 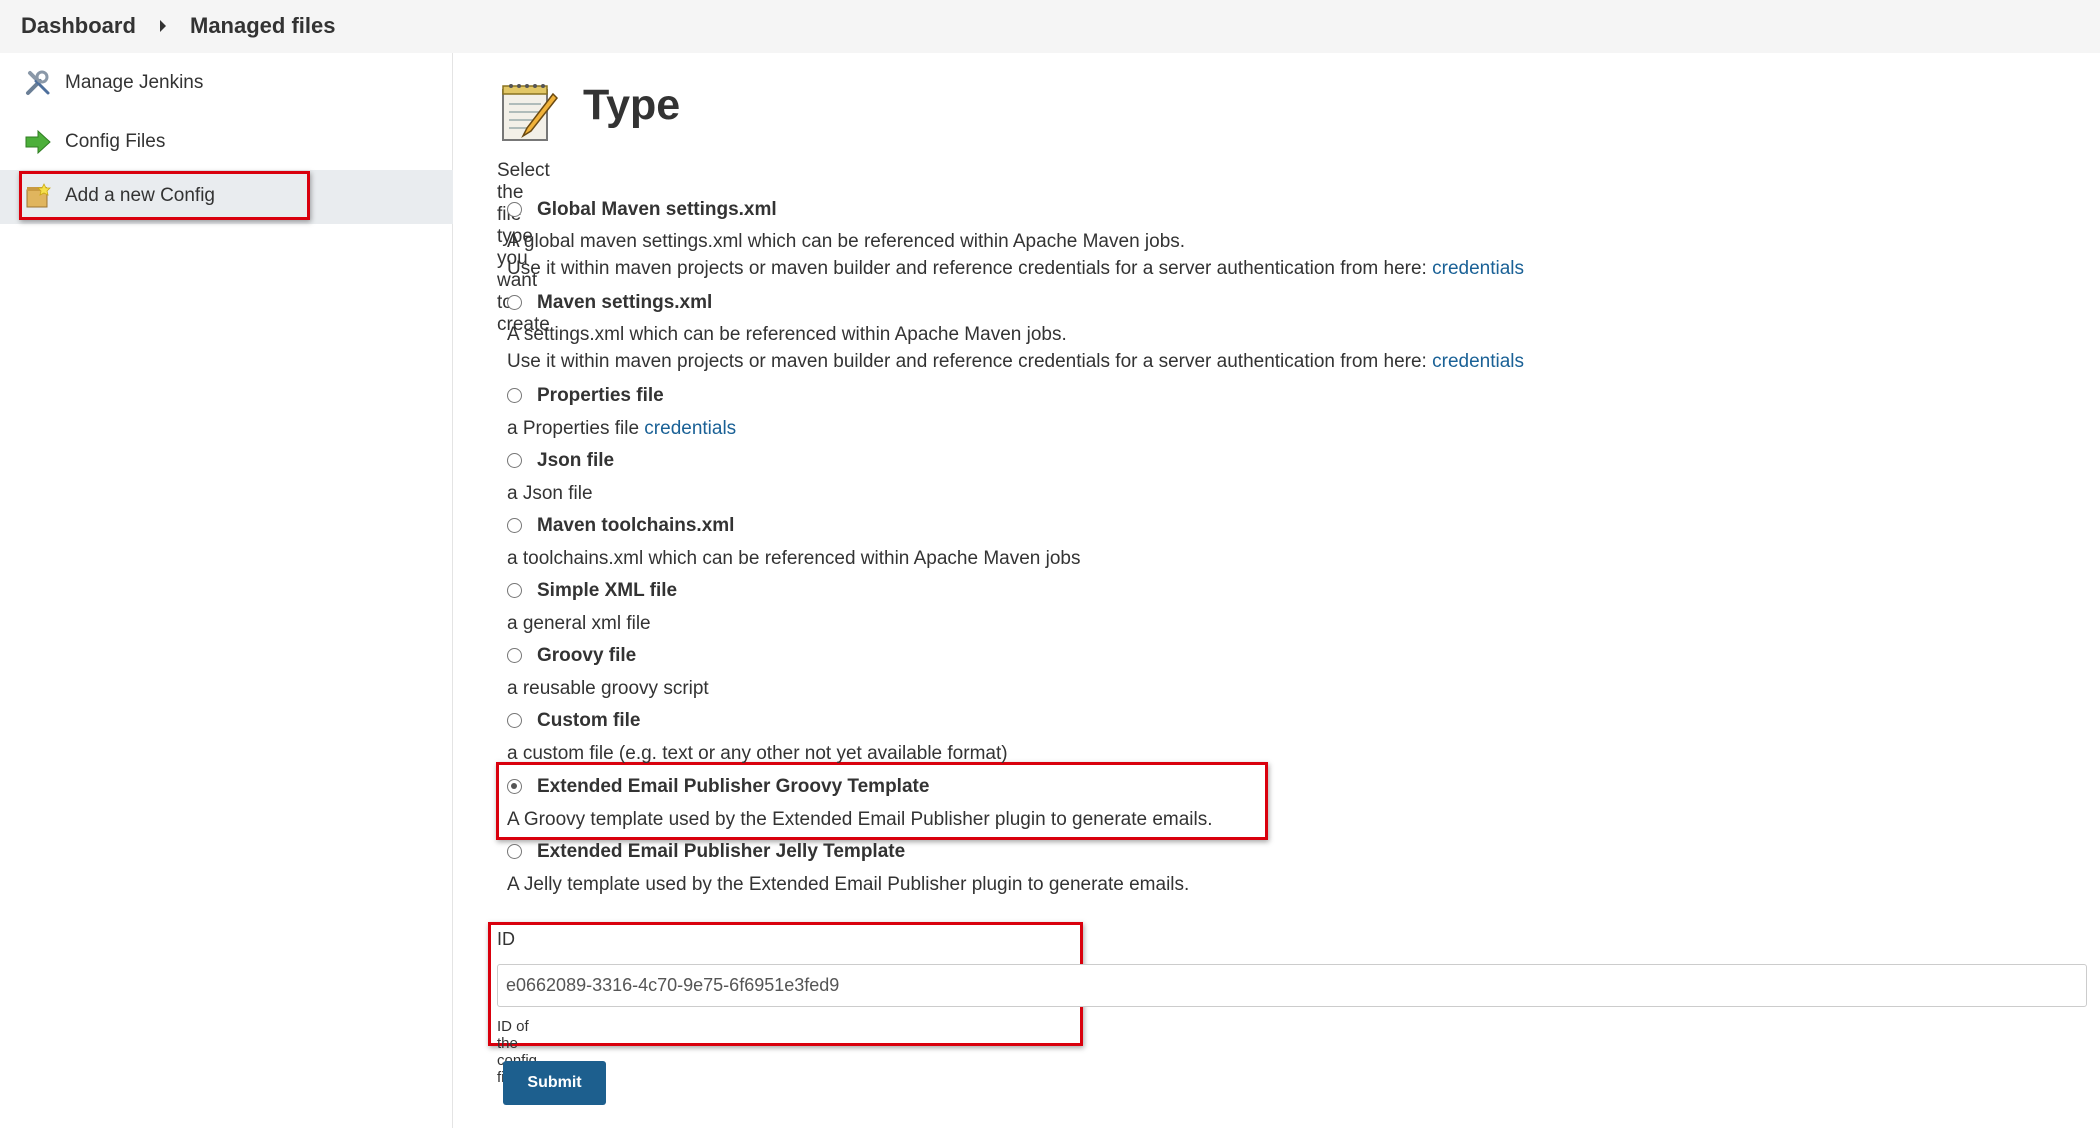 I want to click on option-label: Maven settings.xml, so click(x=624, y=303).